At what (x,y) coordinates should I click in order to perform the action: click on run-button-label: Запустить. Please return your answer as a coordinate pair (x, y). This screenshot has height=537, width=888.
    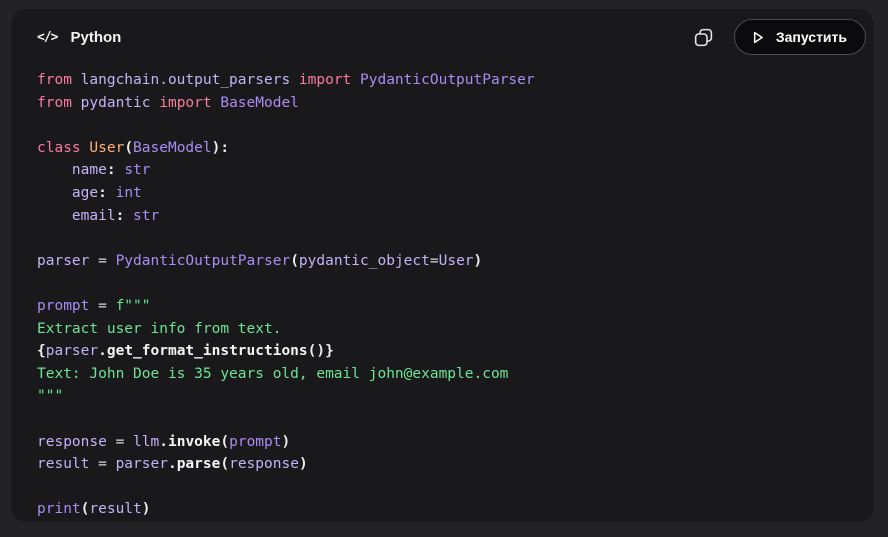
    Looking at the image, I should click on (811, 37).